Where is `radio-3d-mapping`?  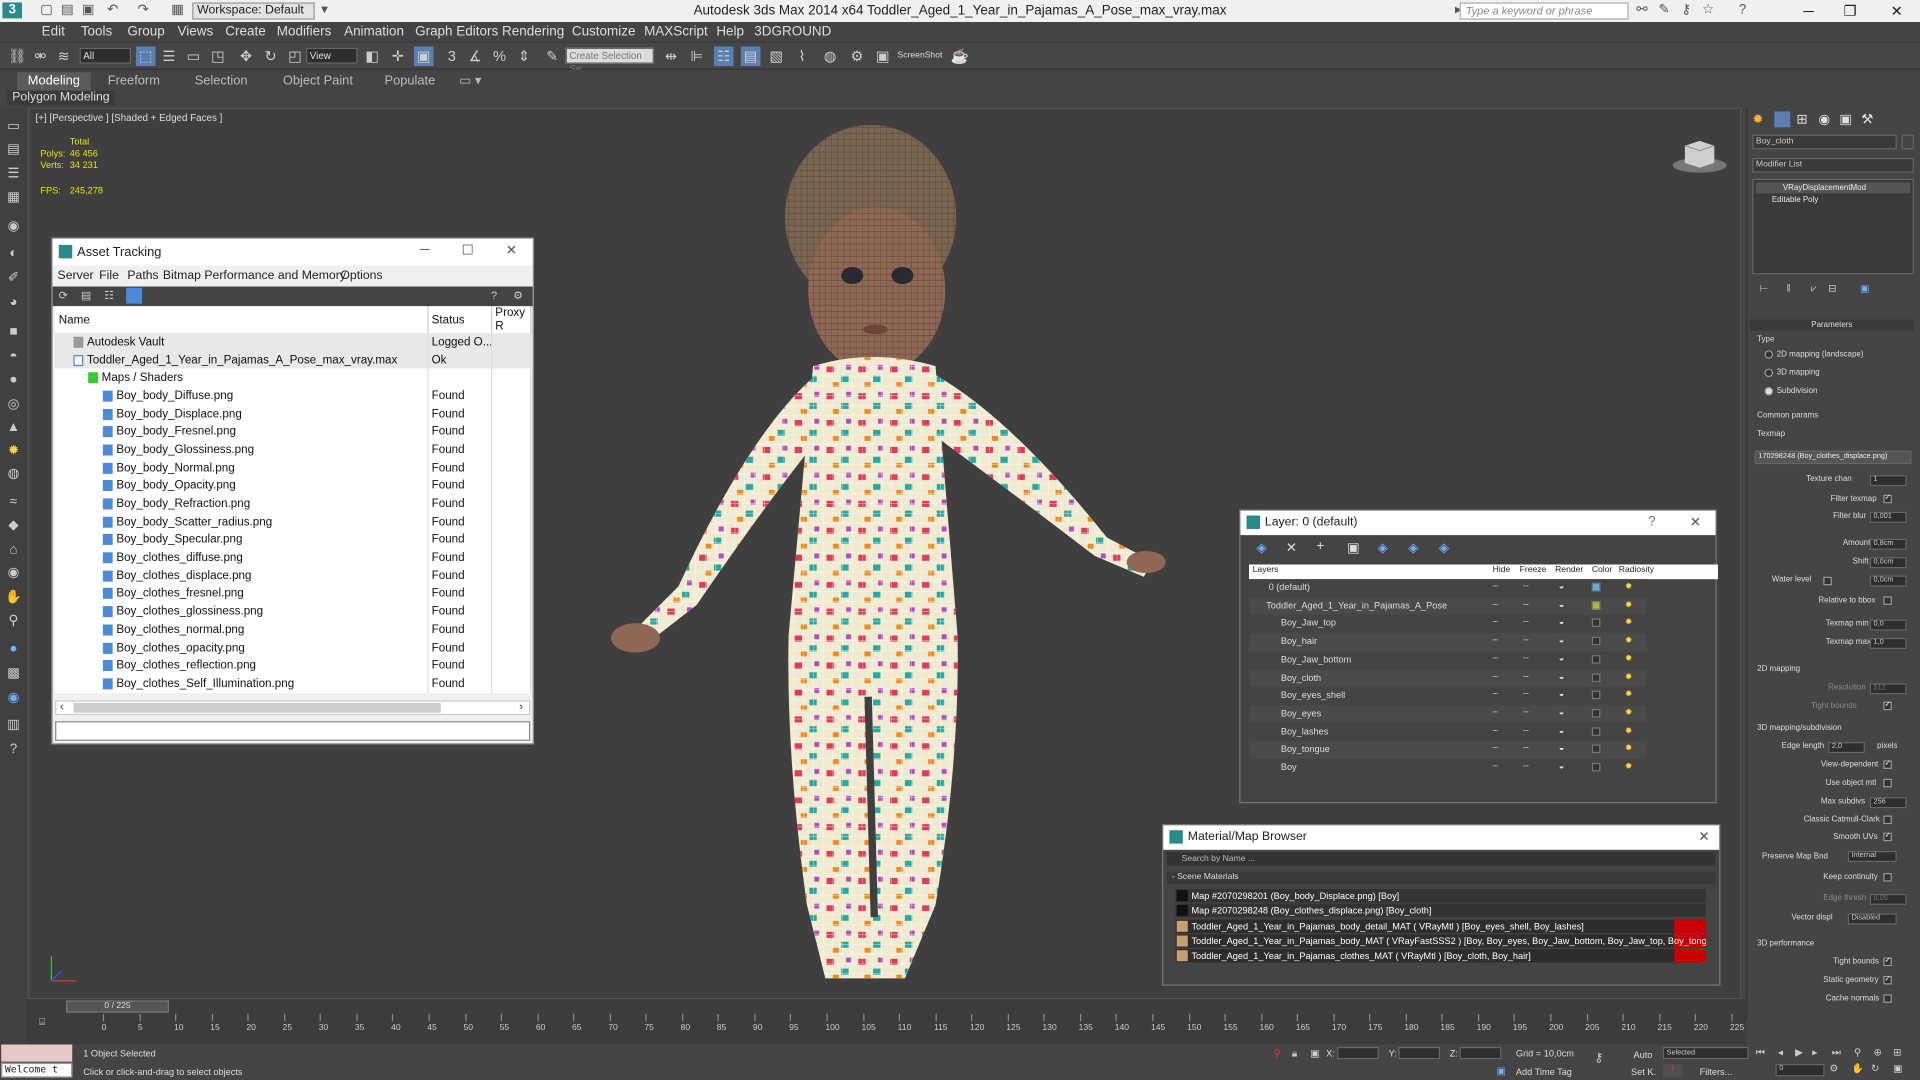
radio-3d-mapping is located at coordinates (1769, 373).